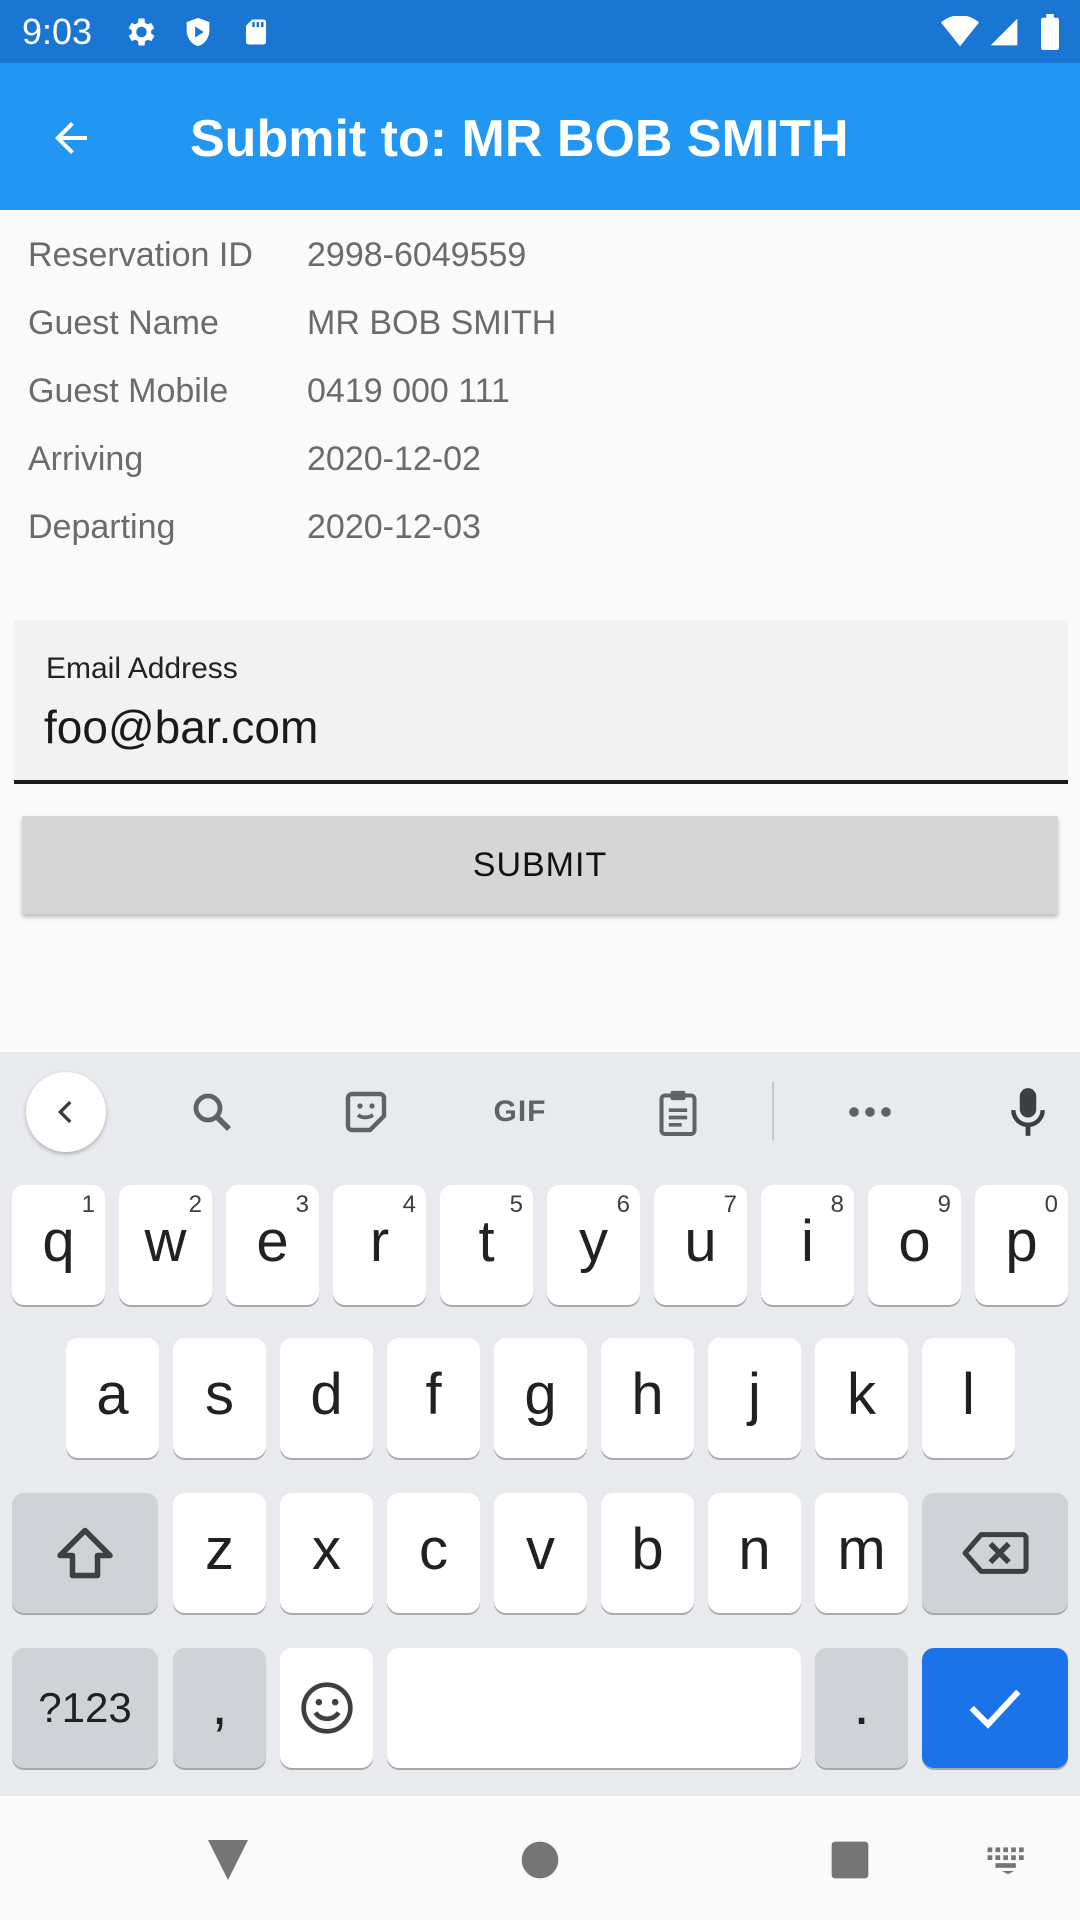 Image resolution: width=1080 pixels, height=1920 pixels. I want to click on key-w: 2w, so click(165, 1245).